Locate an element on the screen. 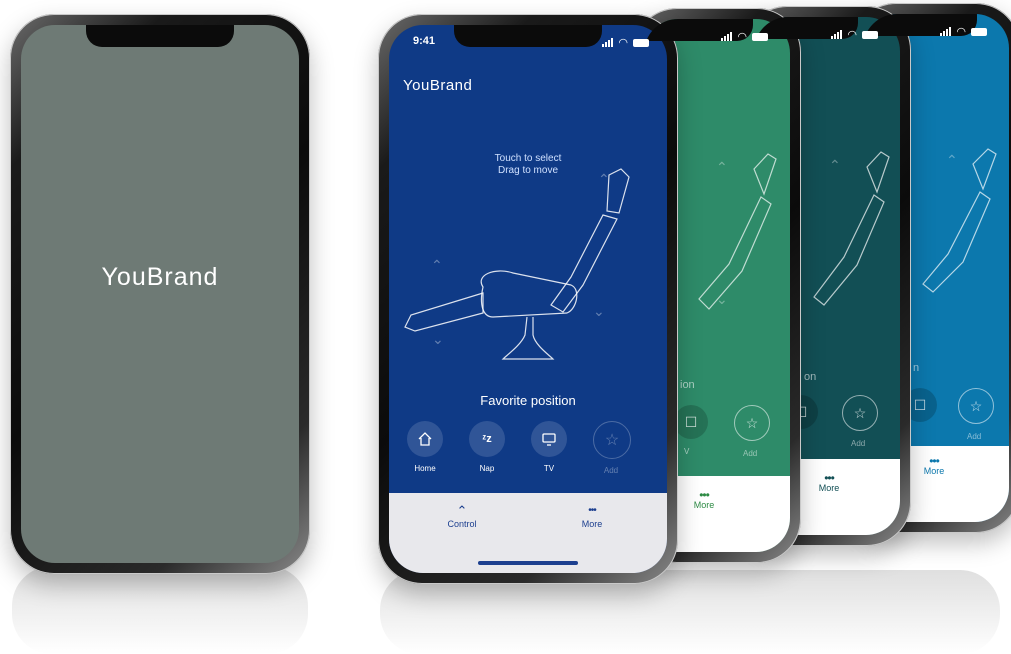  hint-touch: Touch to select is located at coordinates (528, 158).